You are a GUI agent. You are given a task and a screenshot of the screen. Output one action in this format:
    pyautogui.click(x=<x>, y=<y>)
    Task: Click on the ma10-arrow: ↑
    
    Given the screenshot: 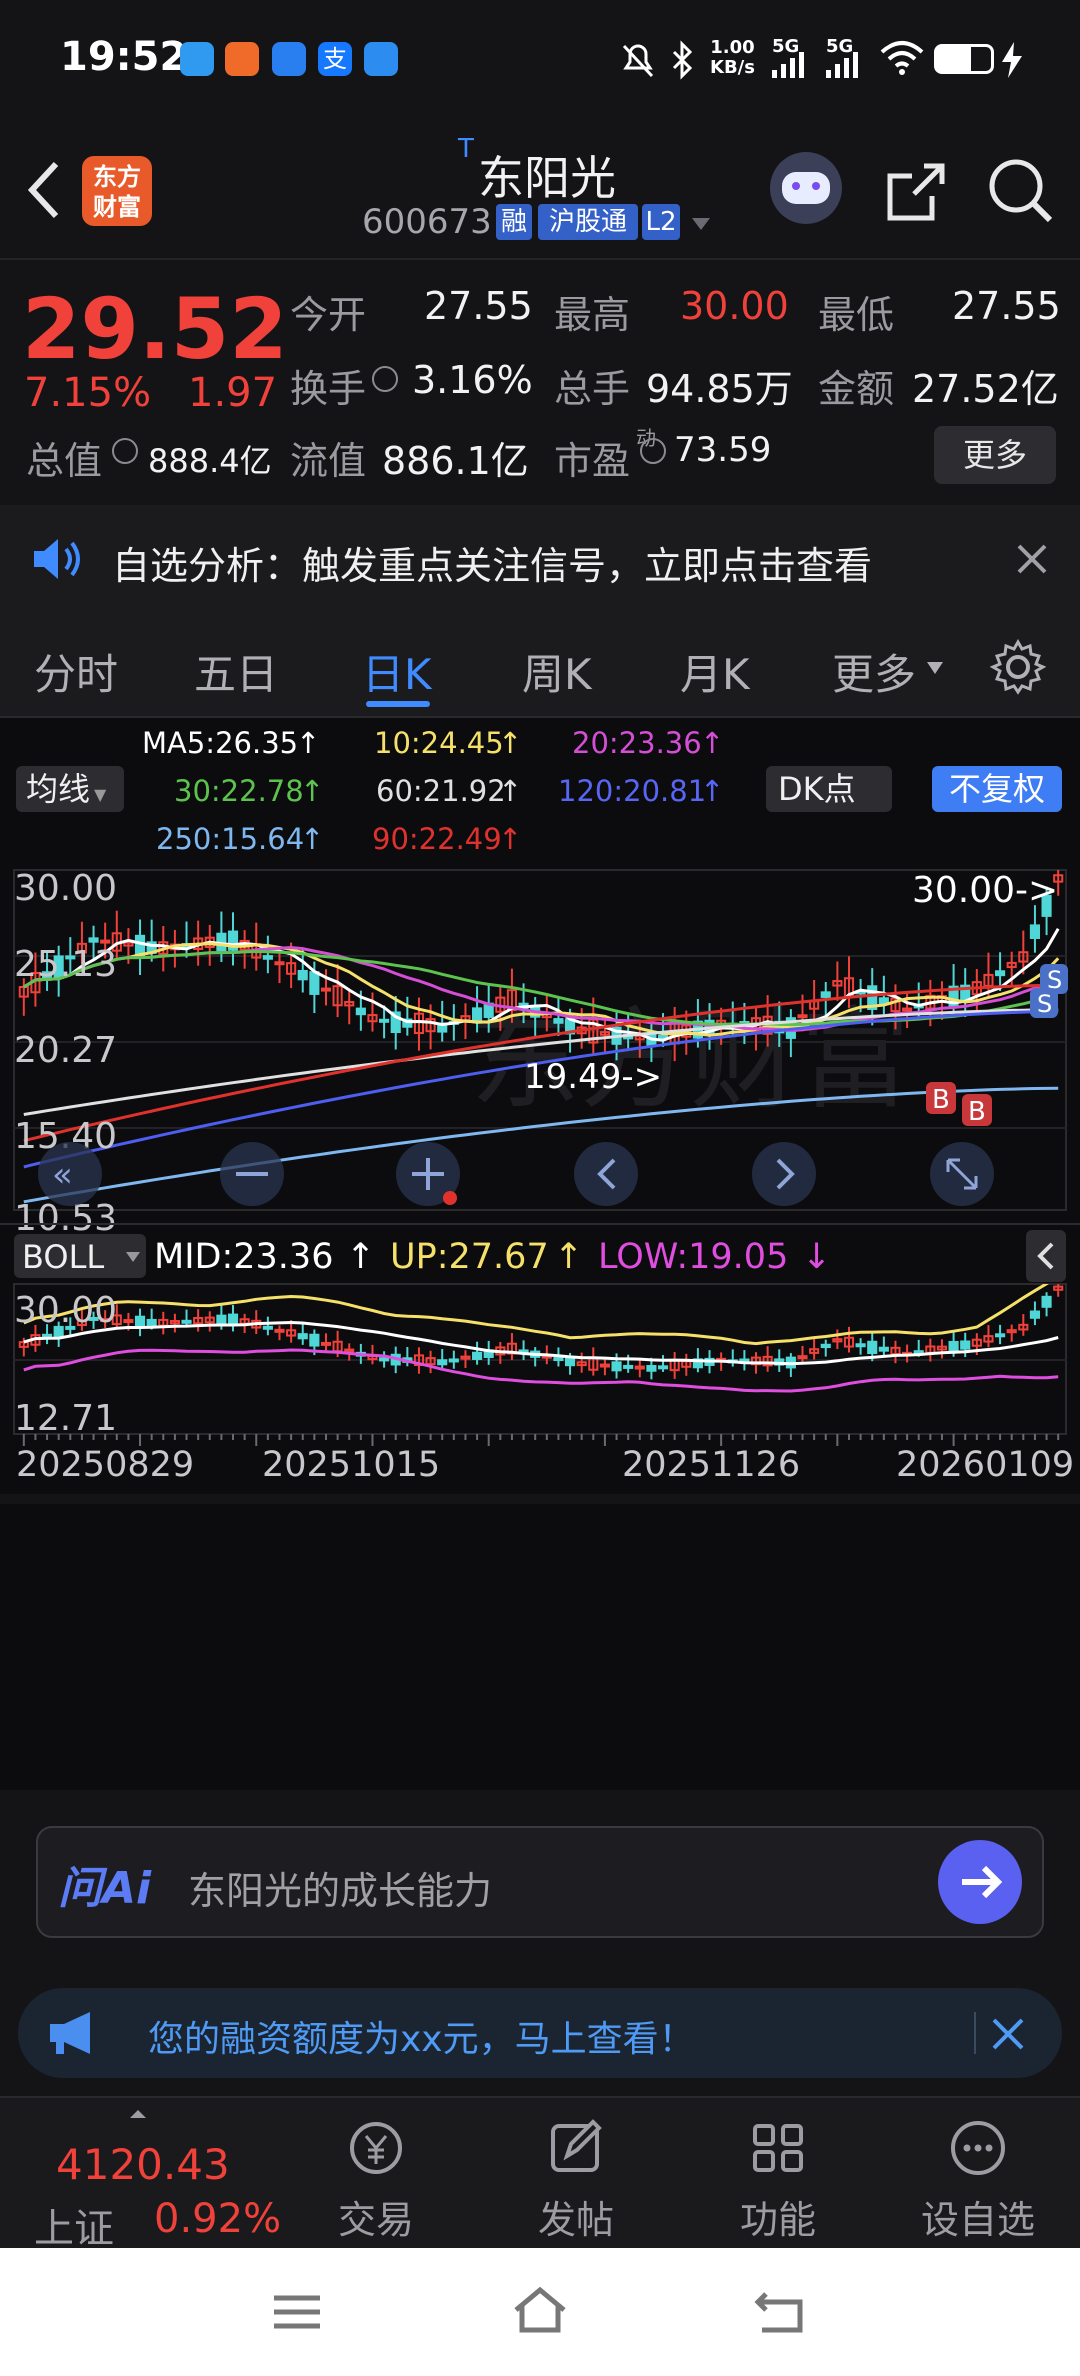 What is the action you would take?
    pyautogui.click(x=510, y=743)
    